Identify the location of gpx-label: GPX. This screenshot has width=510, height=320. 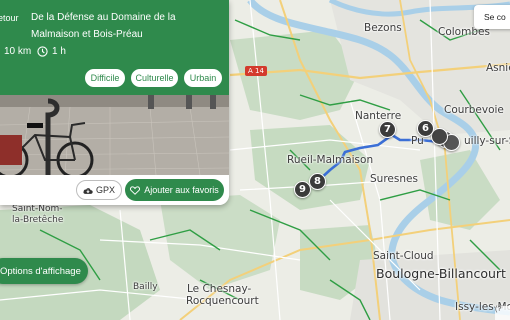
(105, 190).